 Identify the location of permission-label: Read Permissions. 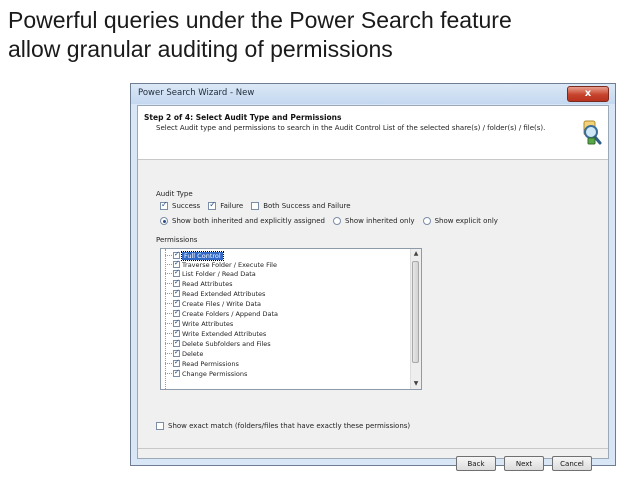
(210, 363).